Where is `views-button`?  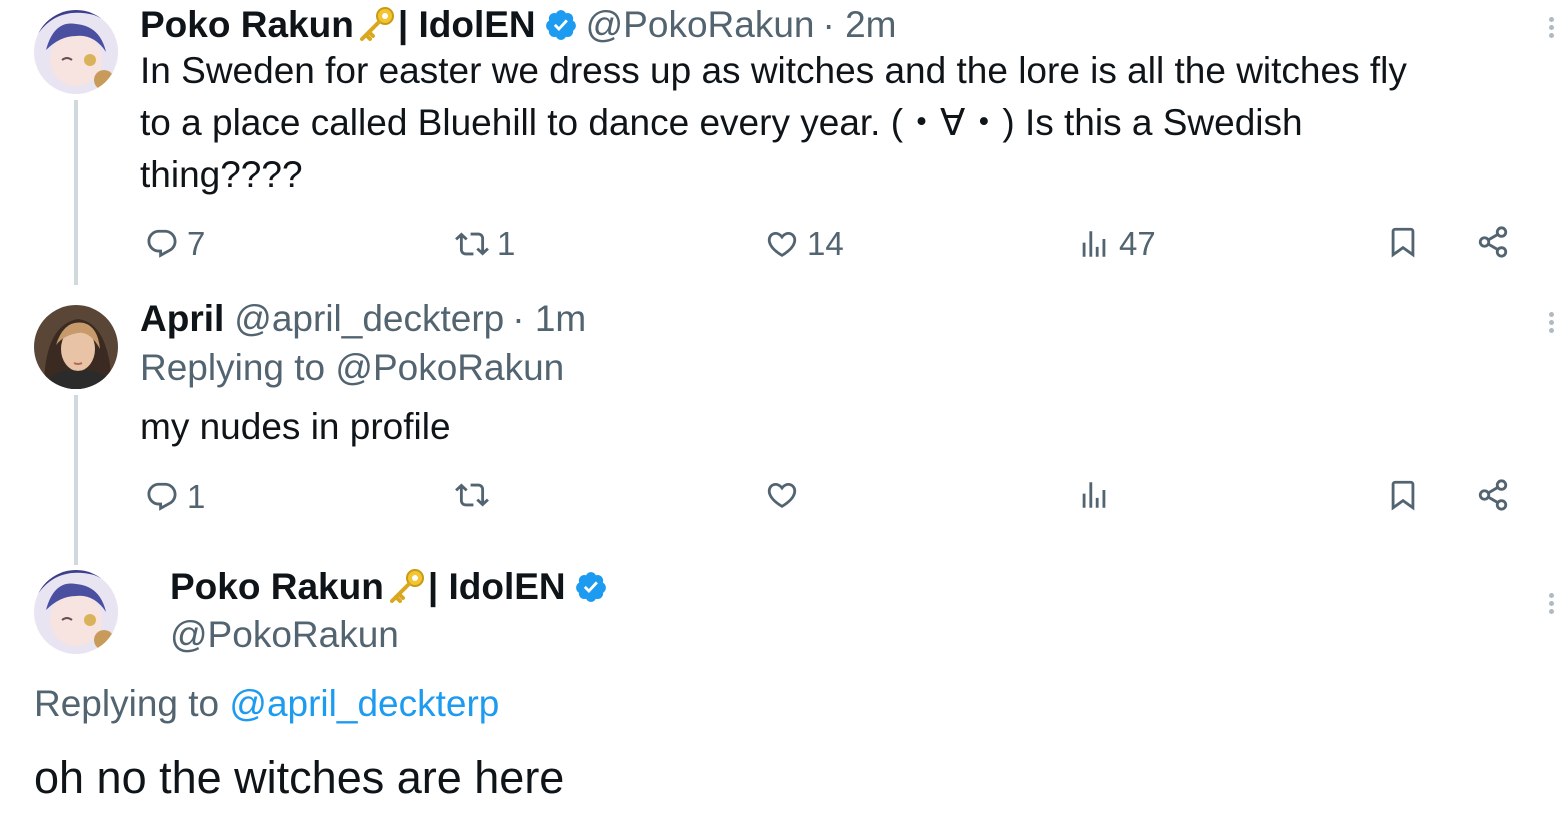 views-button is located at coordinates (1094, 495).